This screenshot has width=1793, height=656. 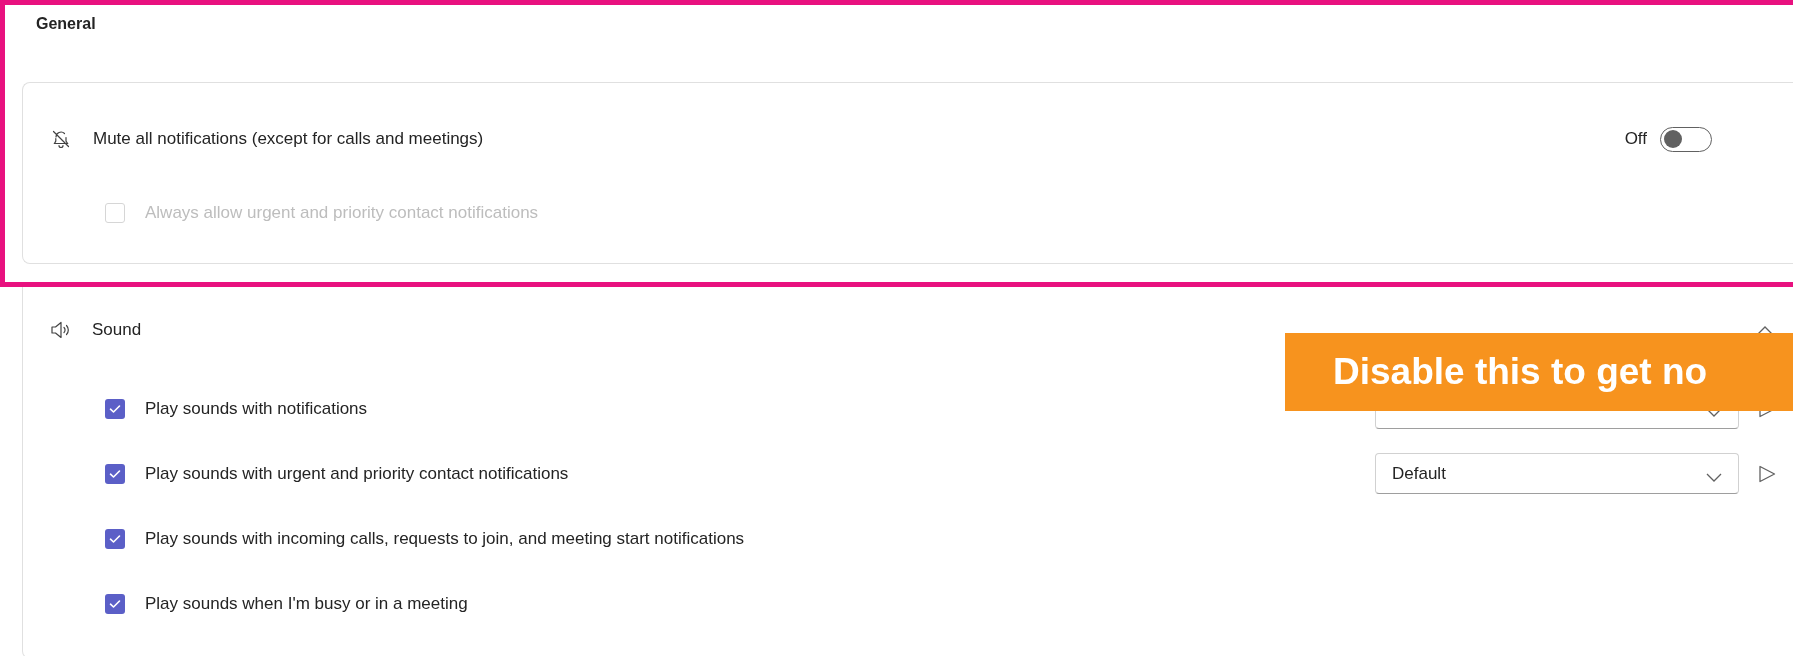 What do you see at coordinates (117, 330) in the screenshot?
I see `section-title: Sound` at bounding box center [117, 330].